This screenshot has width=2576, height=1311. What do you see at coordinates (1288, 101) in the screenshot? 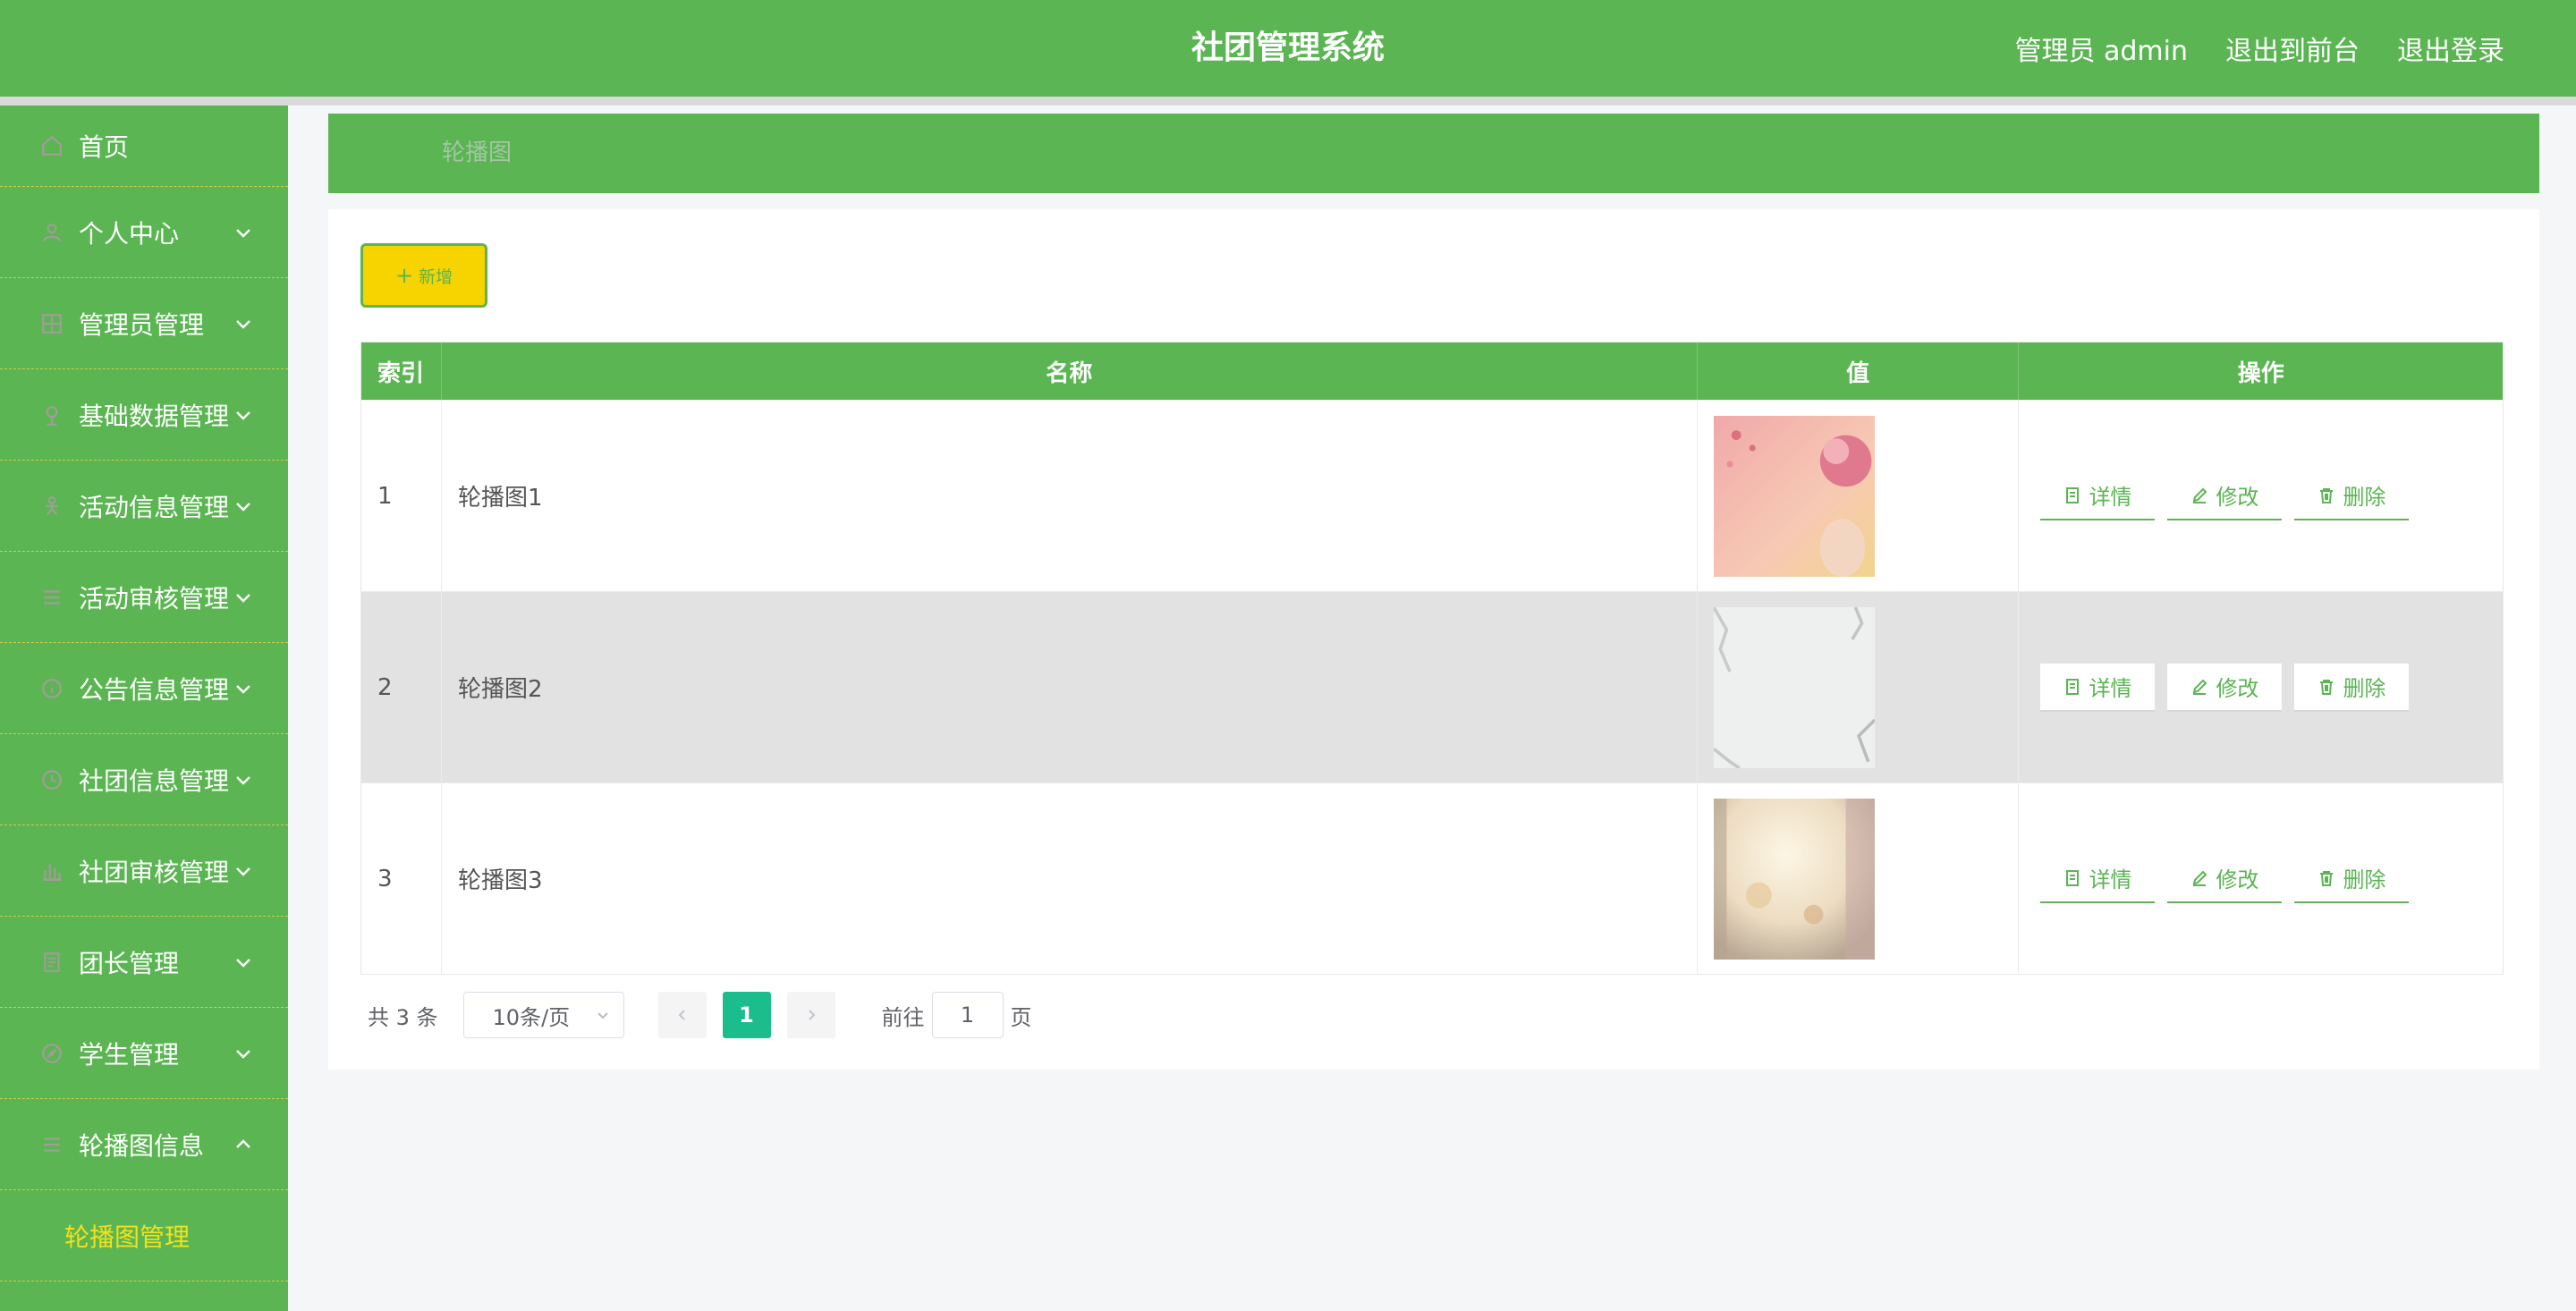
I see `header-divider` at bounding box center [1288, 101].